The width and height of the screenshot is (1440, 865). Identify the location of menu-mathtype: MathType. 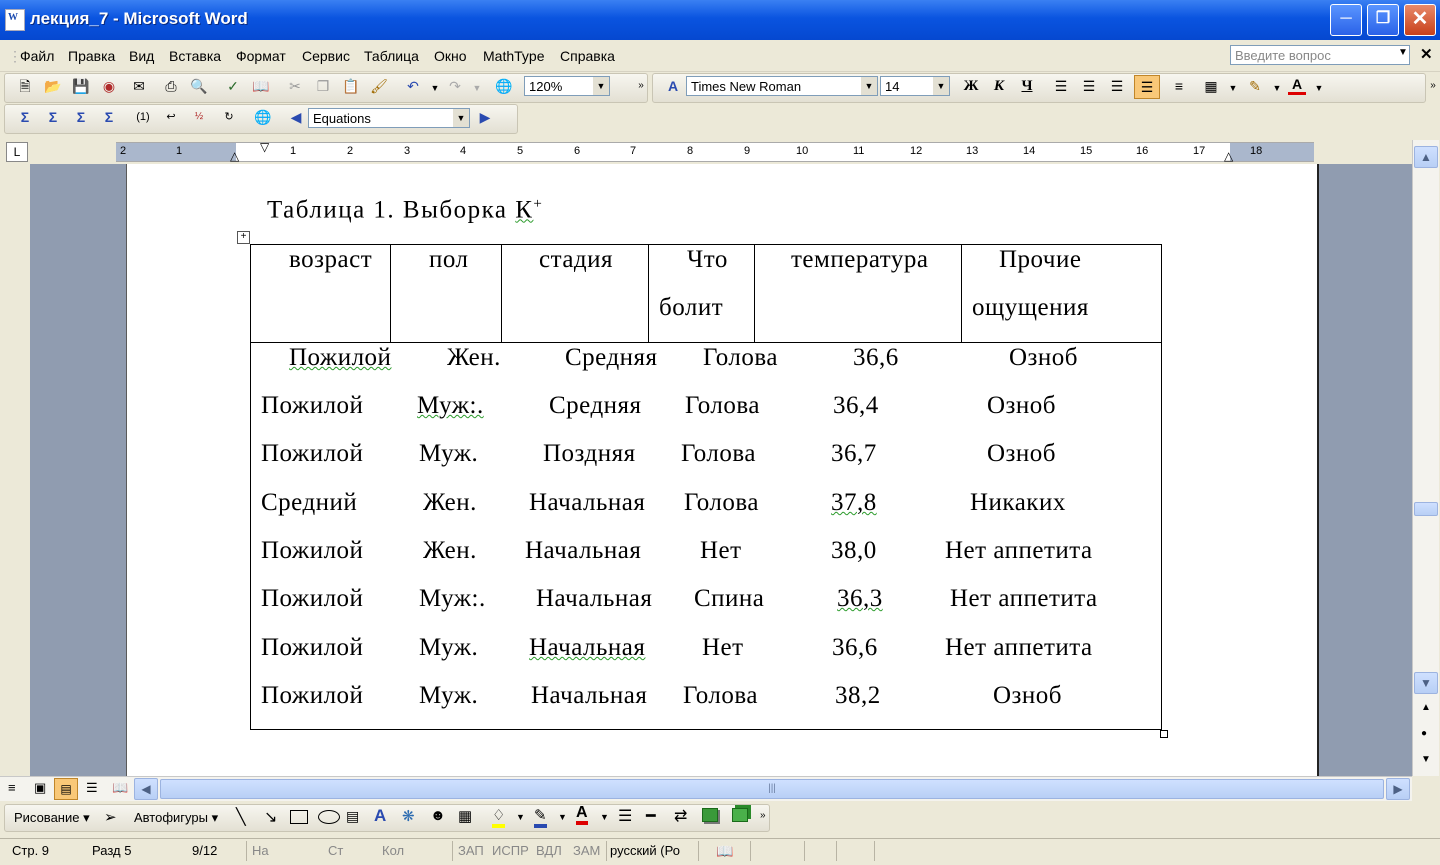
(513, 56).